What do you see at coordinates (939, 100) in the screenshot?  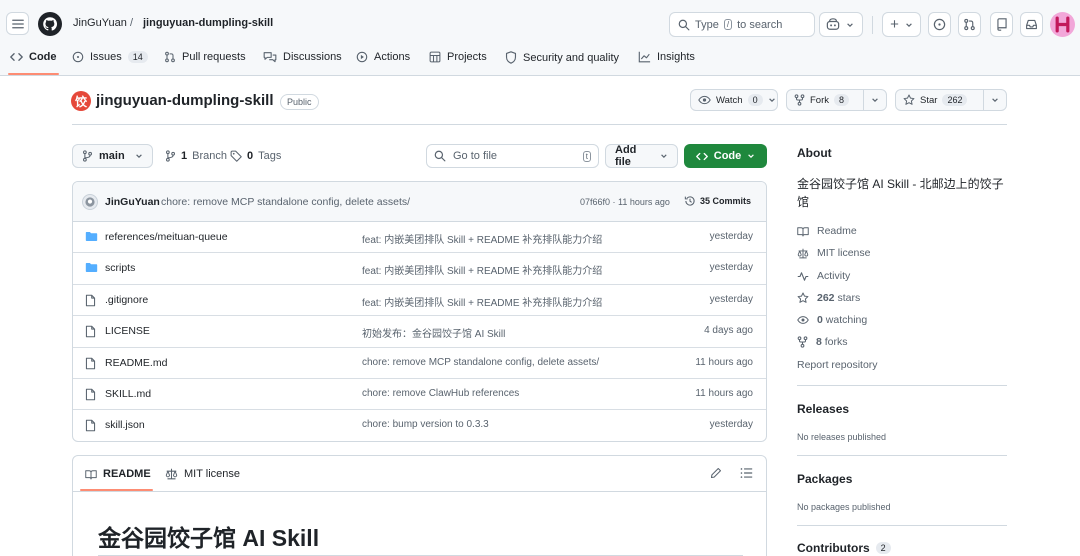 I see `star-main: Star 262` at bounding box center [939, 100].